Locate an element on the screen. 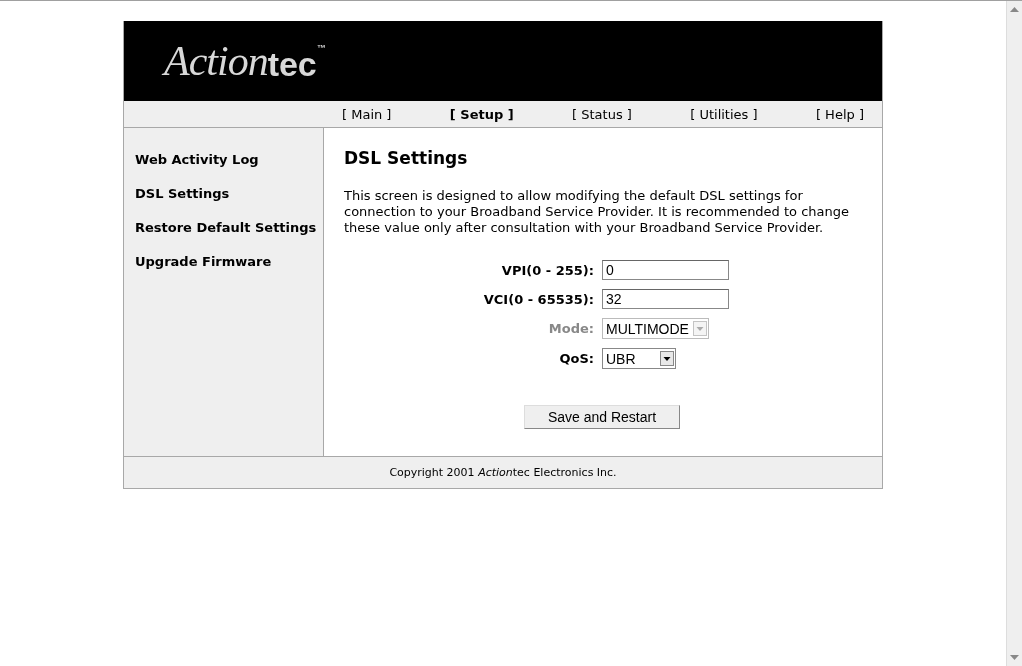  copyright-text: Copyright 2001 Actiontec Electronics Inc. is located at coordinates (503, 472).